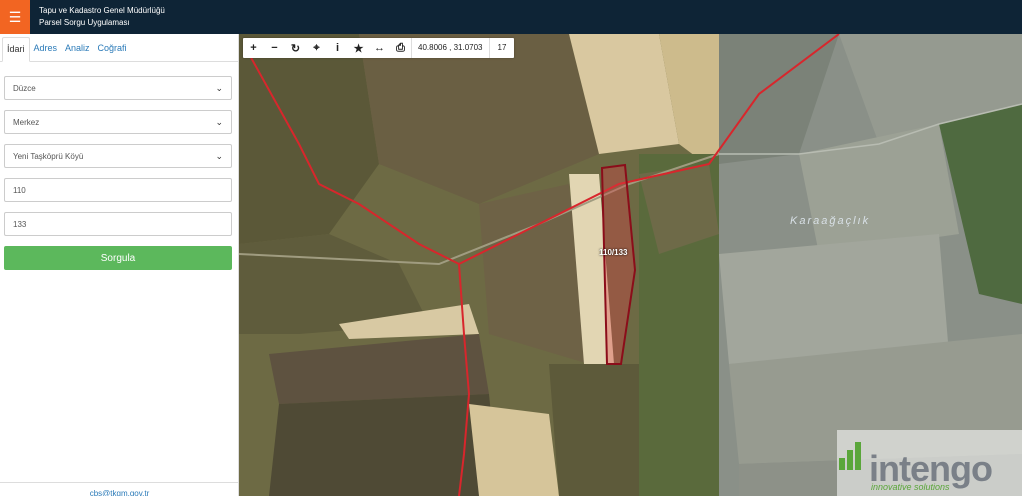  I want to click on print-icon: ⎙, so click(400, 48).